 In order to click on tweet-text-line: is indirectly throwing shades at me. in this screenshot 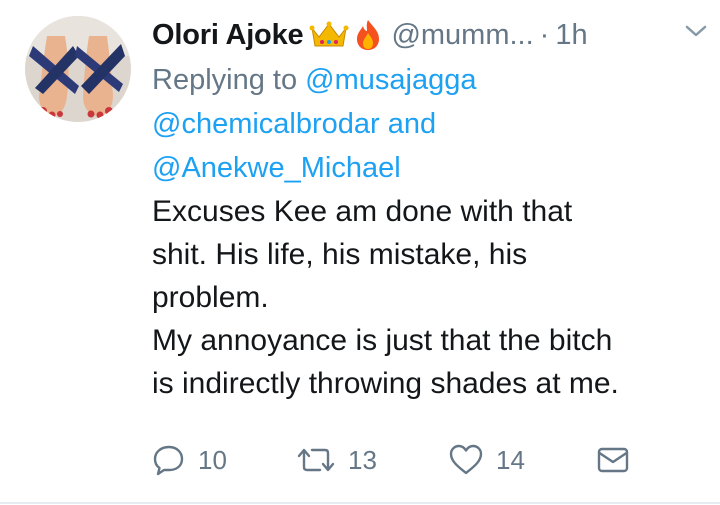, I will do `click(385, 383)`.